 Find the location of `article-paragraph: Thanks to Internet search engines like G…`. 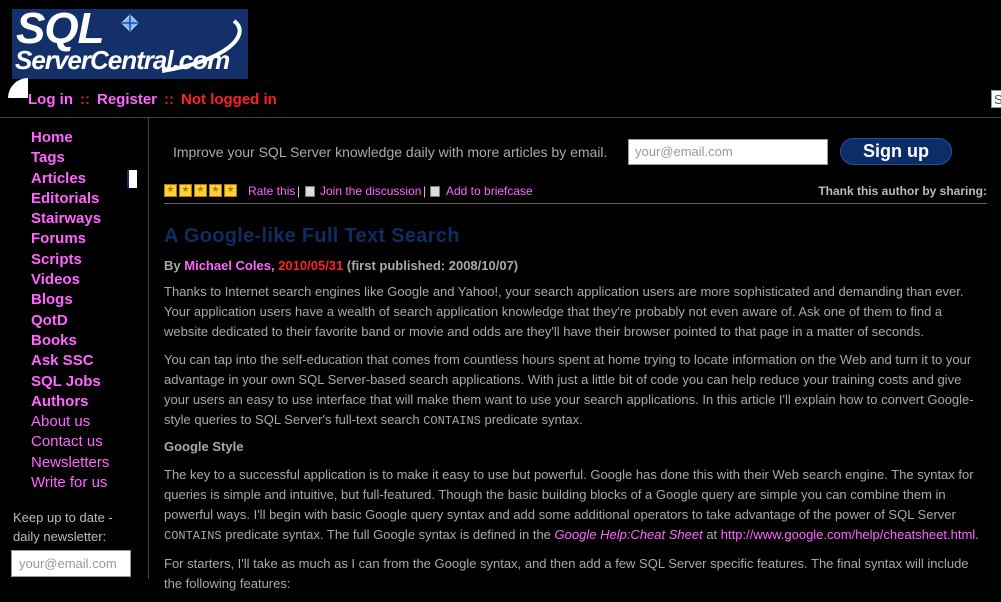

article-paragraph: Thanks to Internet search engines like G… is located at coordinates (564, 311).